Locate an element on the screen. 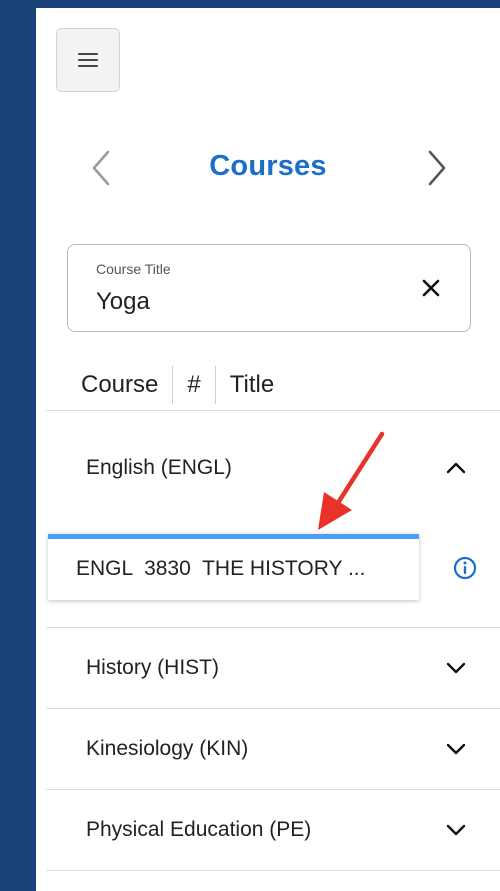 This screenshot has height=891, width=500. subject-row-physical-education: Physical Education (PE) is located at coordinates (273, 830).